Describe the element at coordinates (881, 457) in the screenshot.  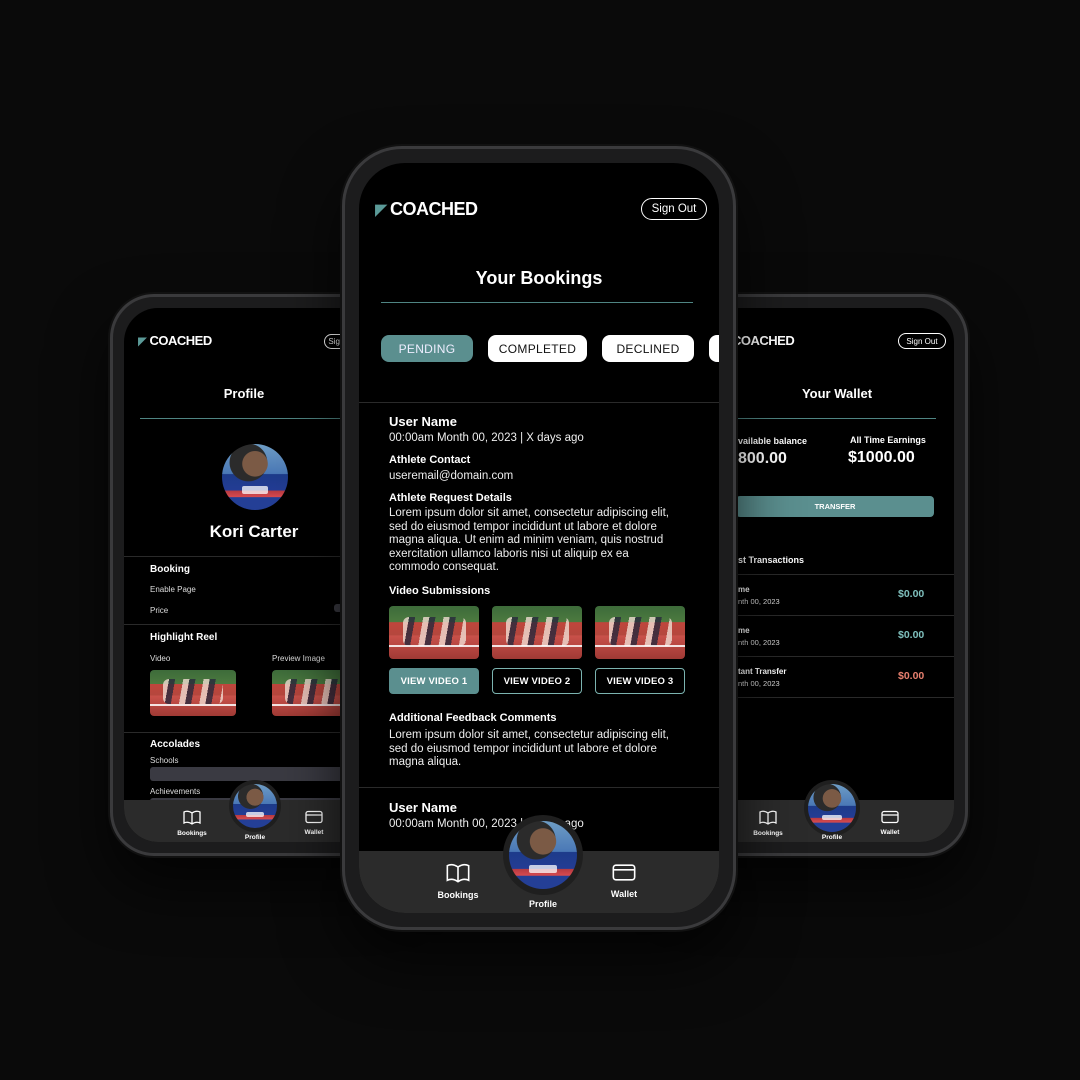
I see `all-time-earnings-value: $1000.00` at that location.